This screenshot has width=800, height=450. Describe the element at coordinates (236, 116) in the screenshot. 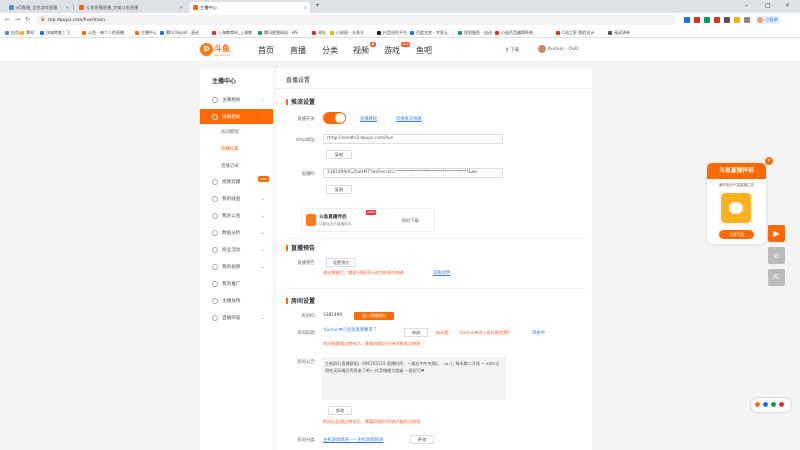

I see `sidebar-item-live: 直播相关 ⌃` at that location.